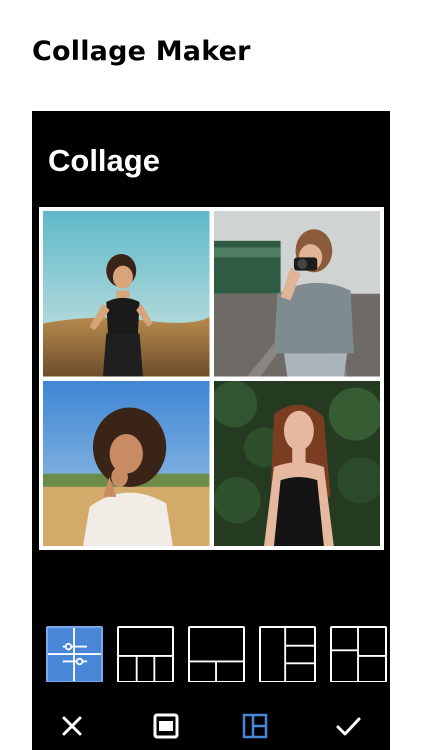 The width and height of the screenshot is (422, 750). I want to click on layout-left-one-right-three-button, so click(287, 654).